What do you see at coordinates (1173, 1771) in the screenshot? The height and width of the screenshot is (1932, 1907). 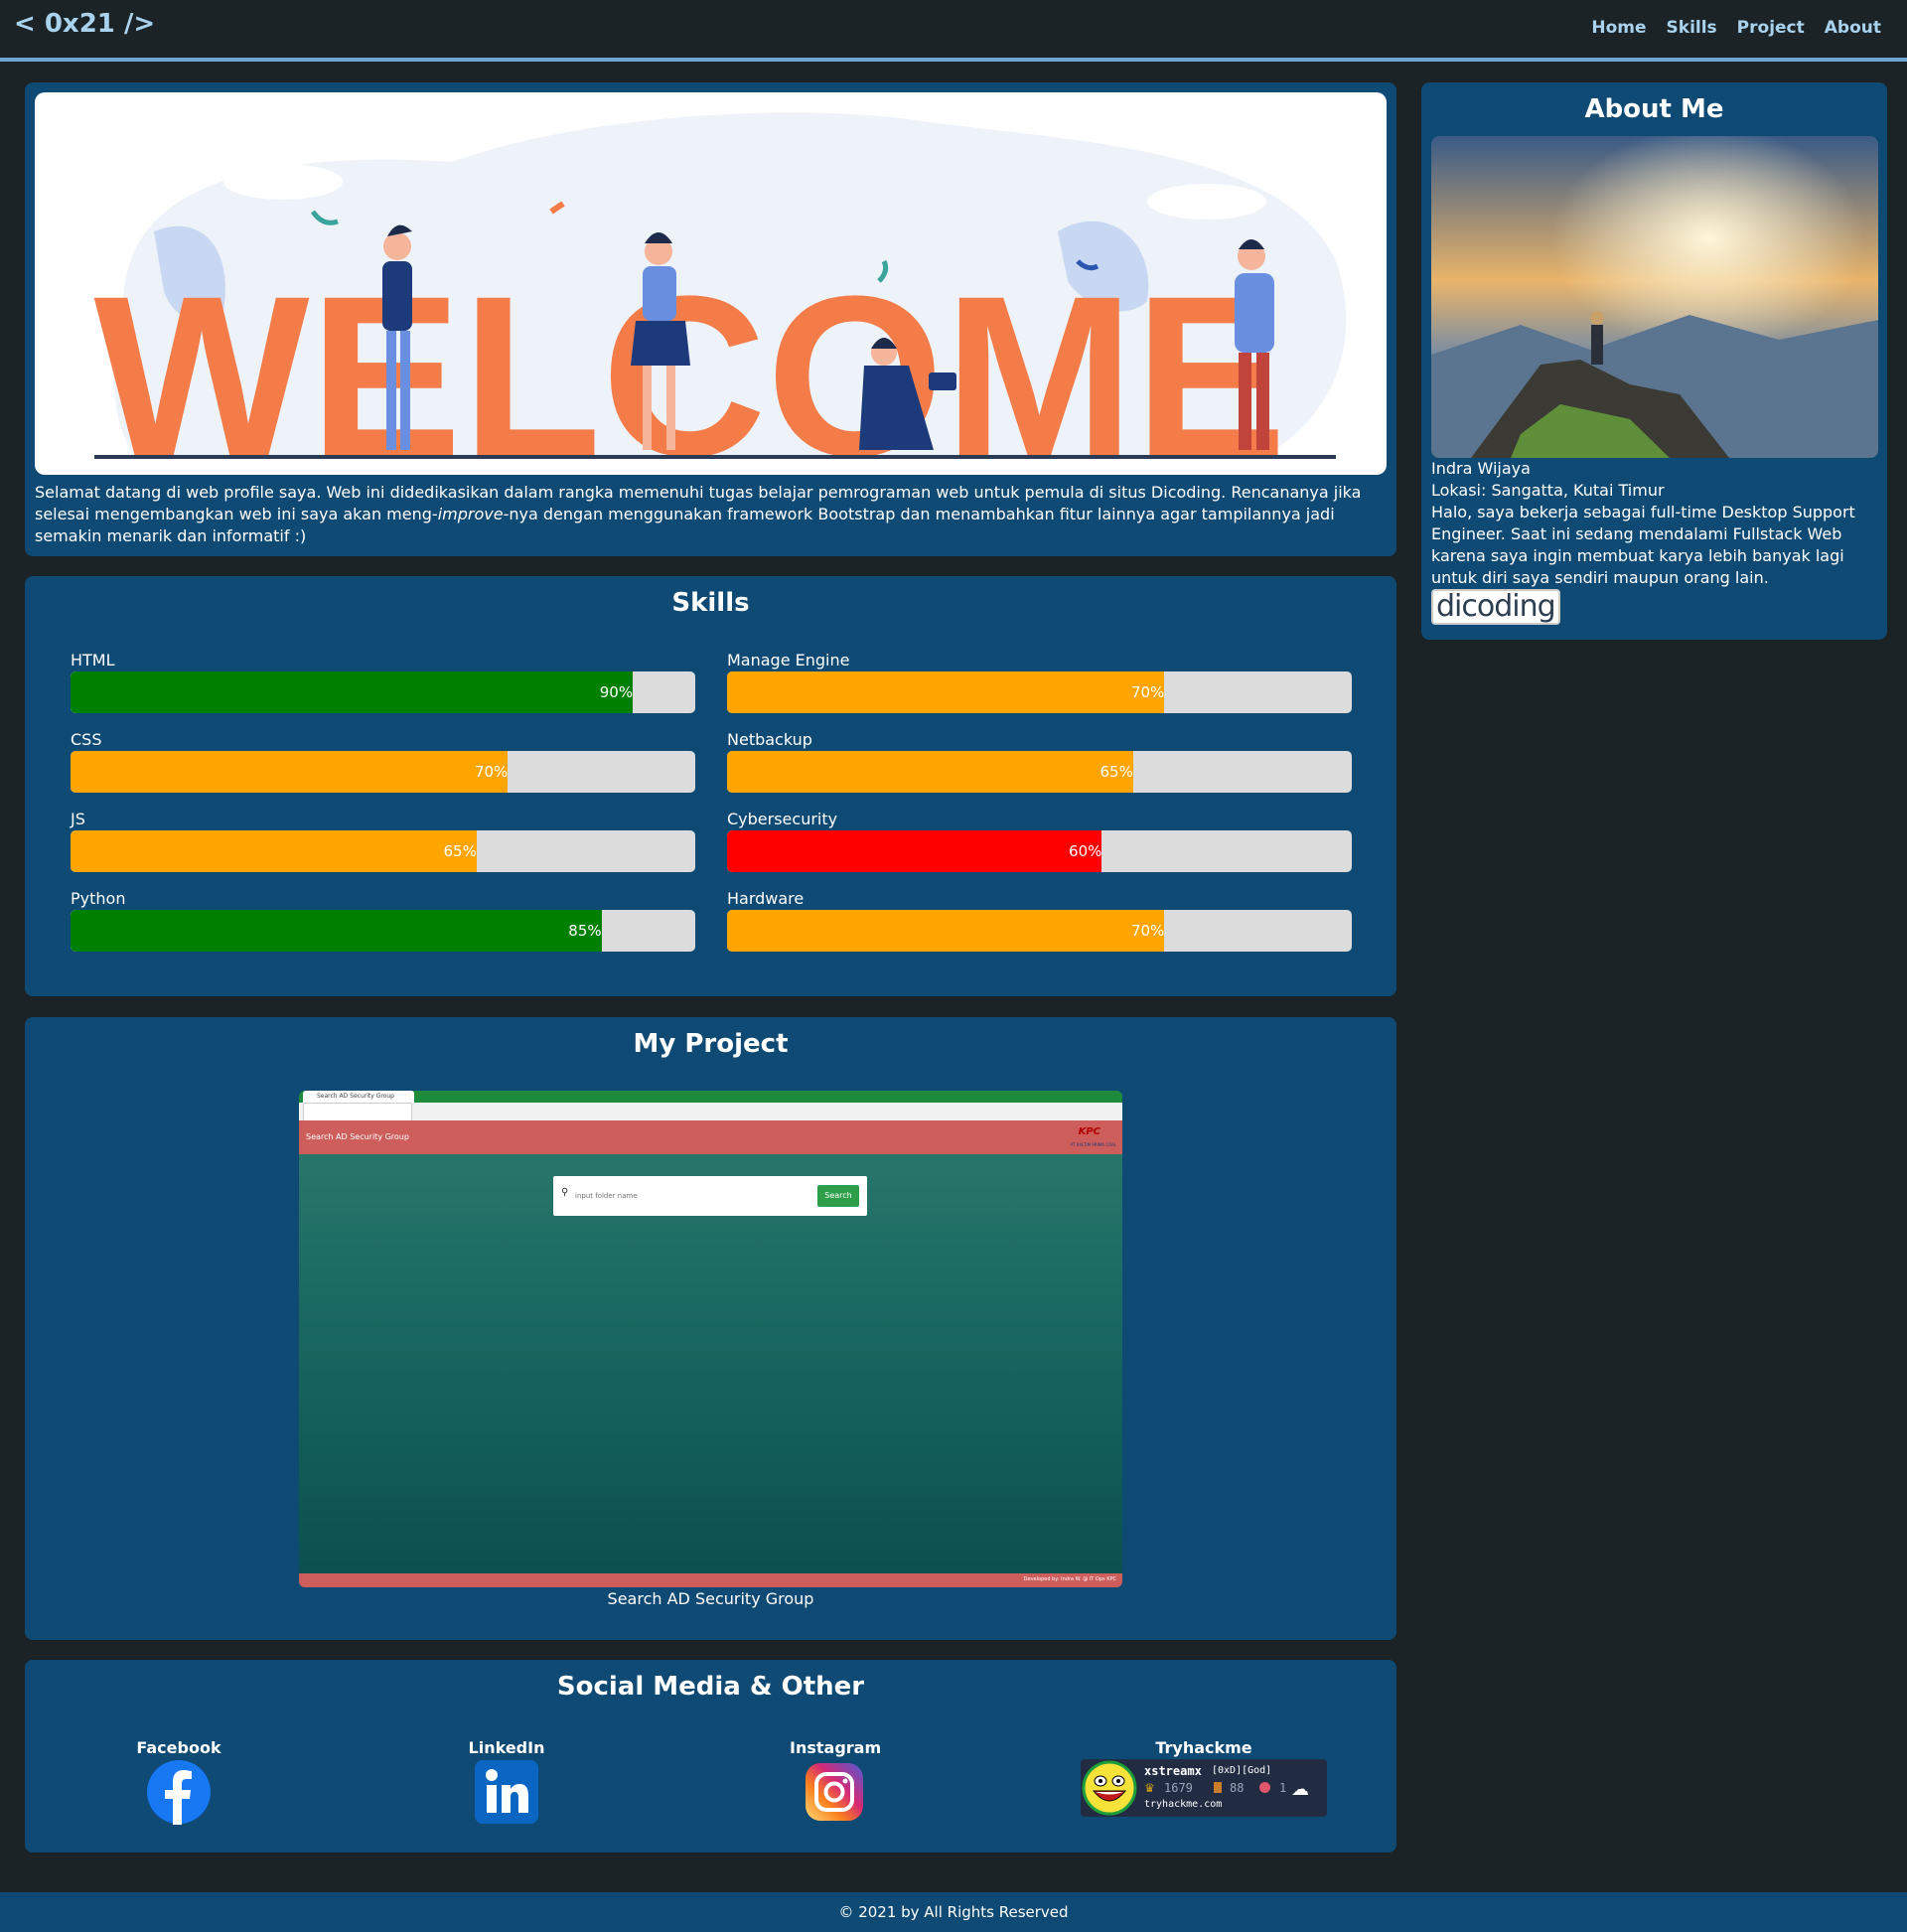 I see `thm-username: xstreamx` at bounding box center [1173, 1771].